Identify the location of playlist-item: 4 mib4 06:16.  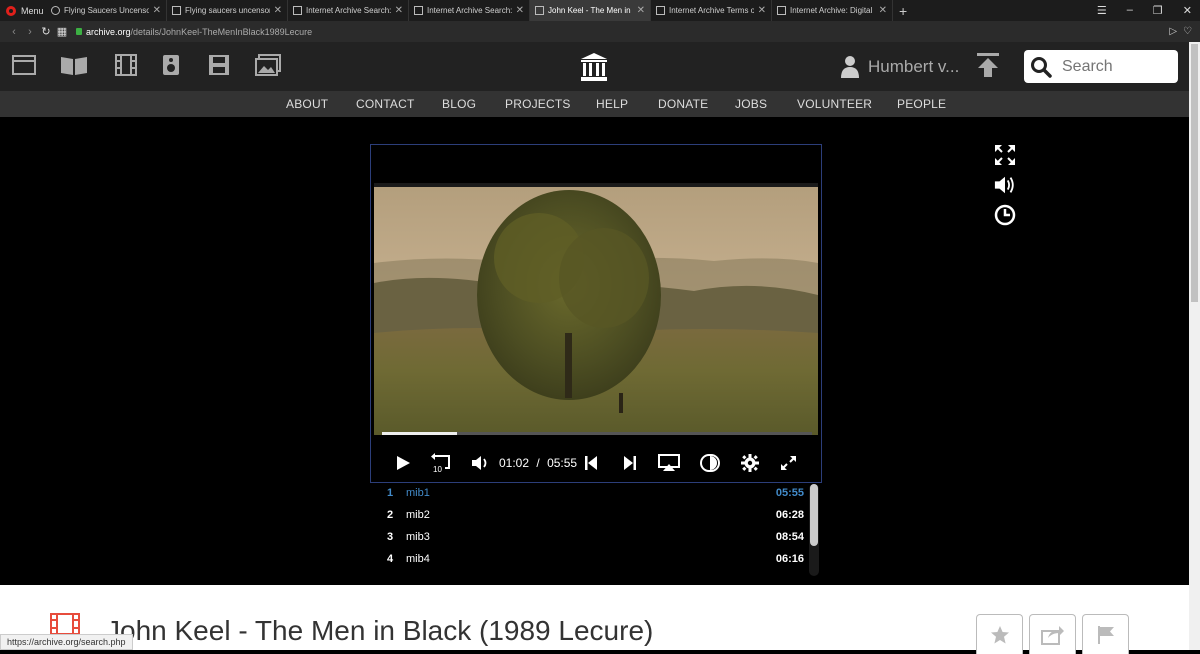
(589, 559).